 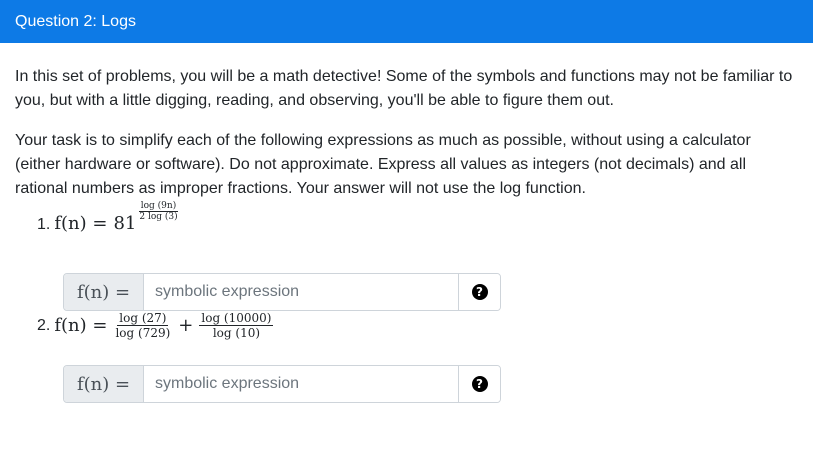 What do you see at coordinates (44, 325) in the screenshot?
I see `problem-2-number: 2.` at bounding box center [44, 325].